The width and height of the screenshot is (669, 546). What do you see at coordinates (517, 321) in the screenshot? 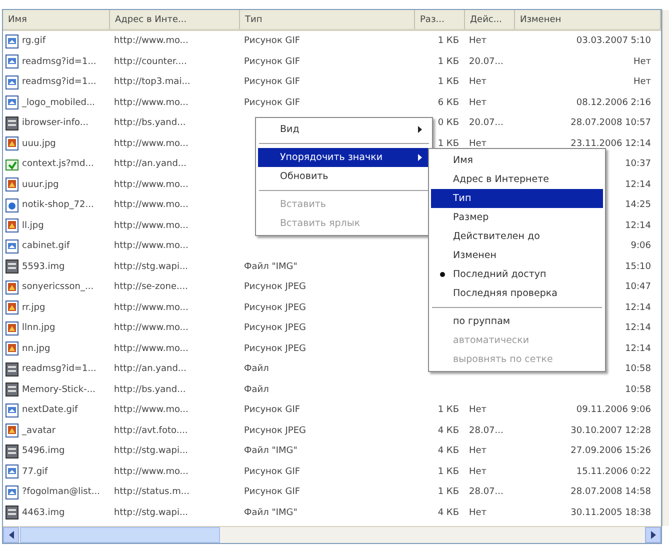
I see `menu-item: по группам` at bounding box center [517, 321].